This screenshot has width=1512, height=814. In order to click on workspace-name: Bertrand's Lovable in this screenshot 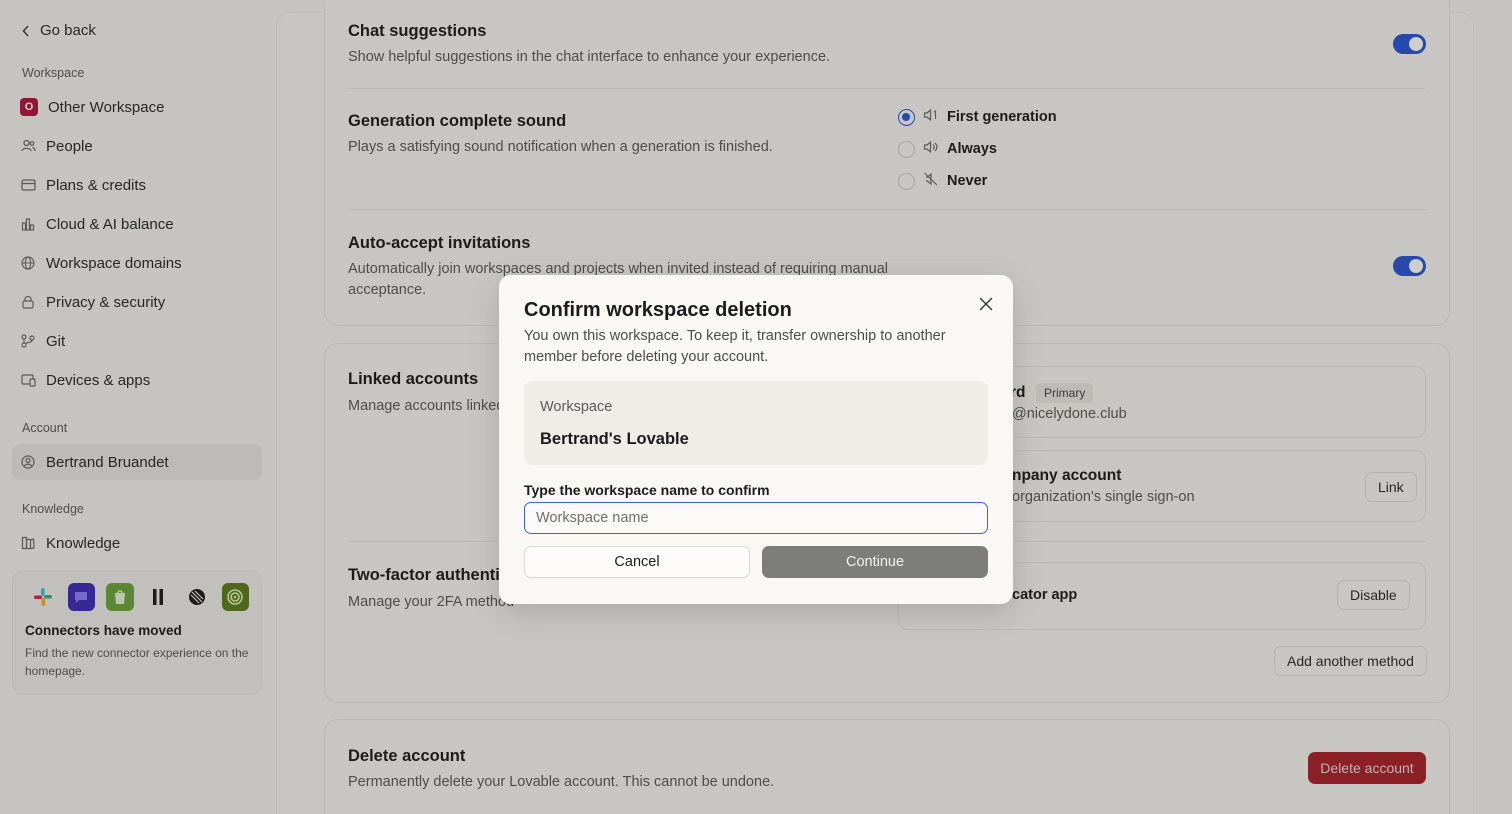, I will do `click(614, 439)`.